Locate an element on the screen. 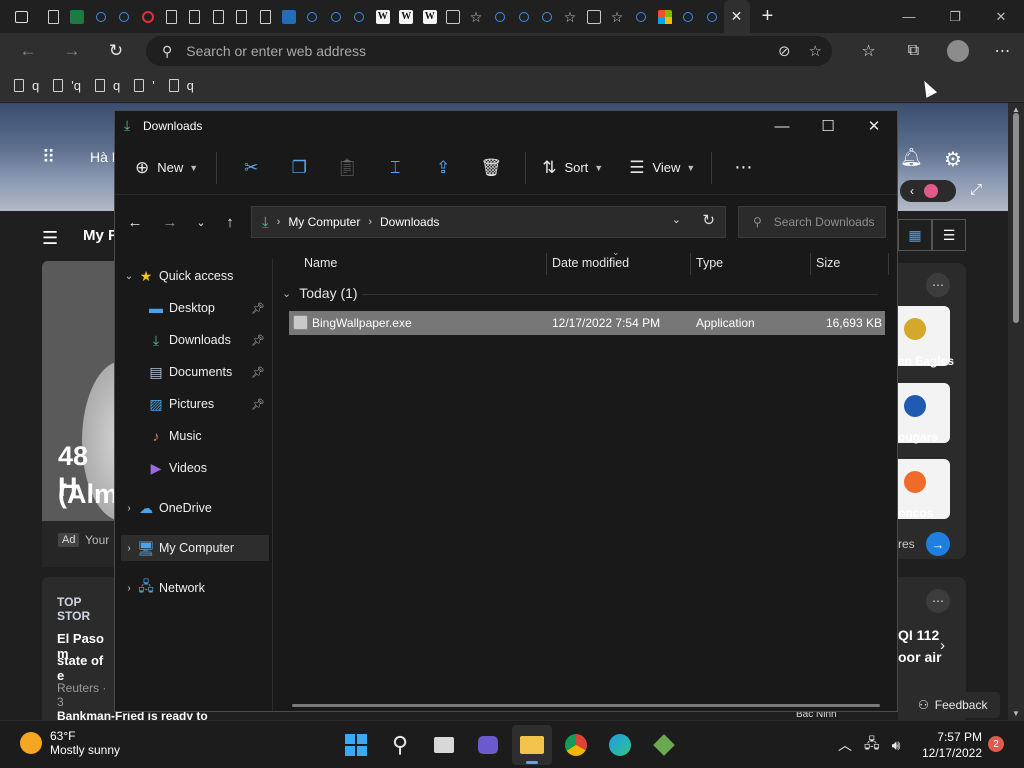  nav-documents: ▤ Documents 📌︎ is located at coordinates (195, 372).